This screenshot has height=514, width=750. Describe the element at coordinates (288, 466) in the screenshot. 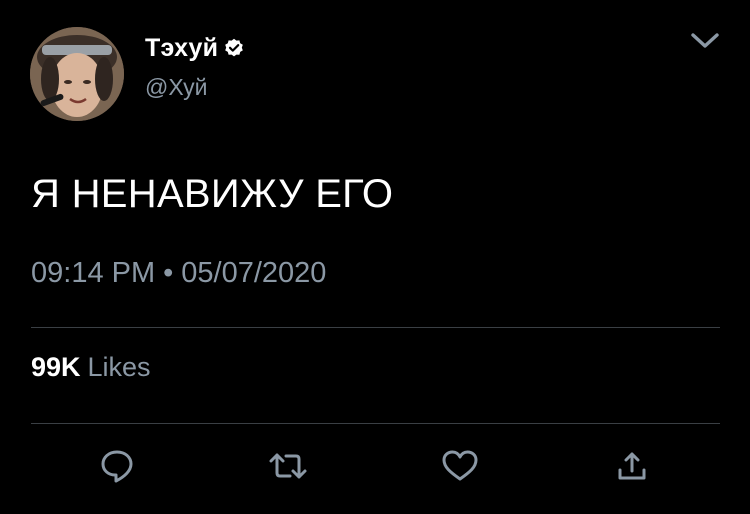

I see `retweet-icon` at that location.